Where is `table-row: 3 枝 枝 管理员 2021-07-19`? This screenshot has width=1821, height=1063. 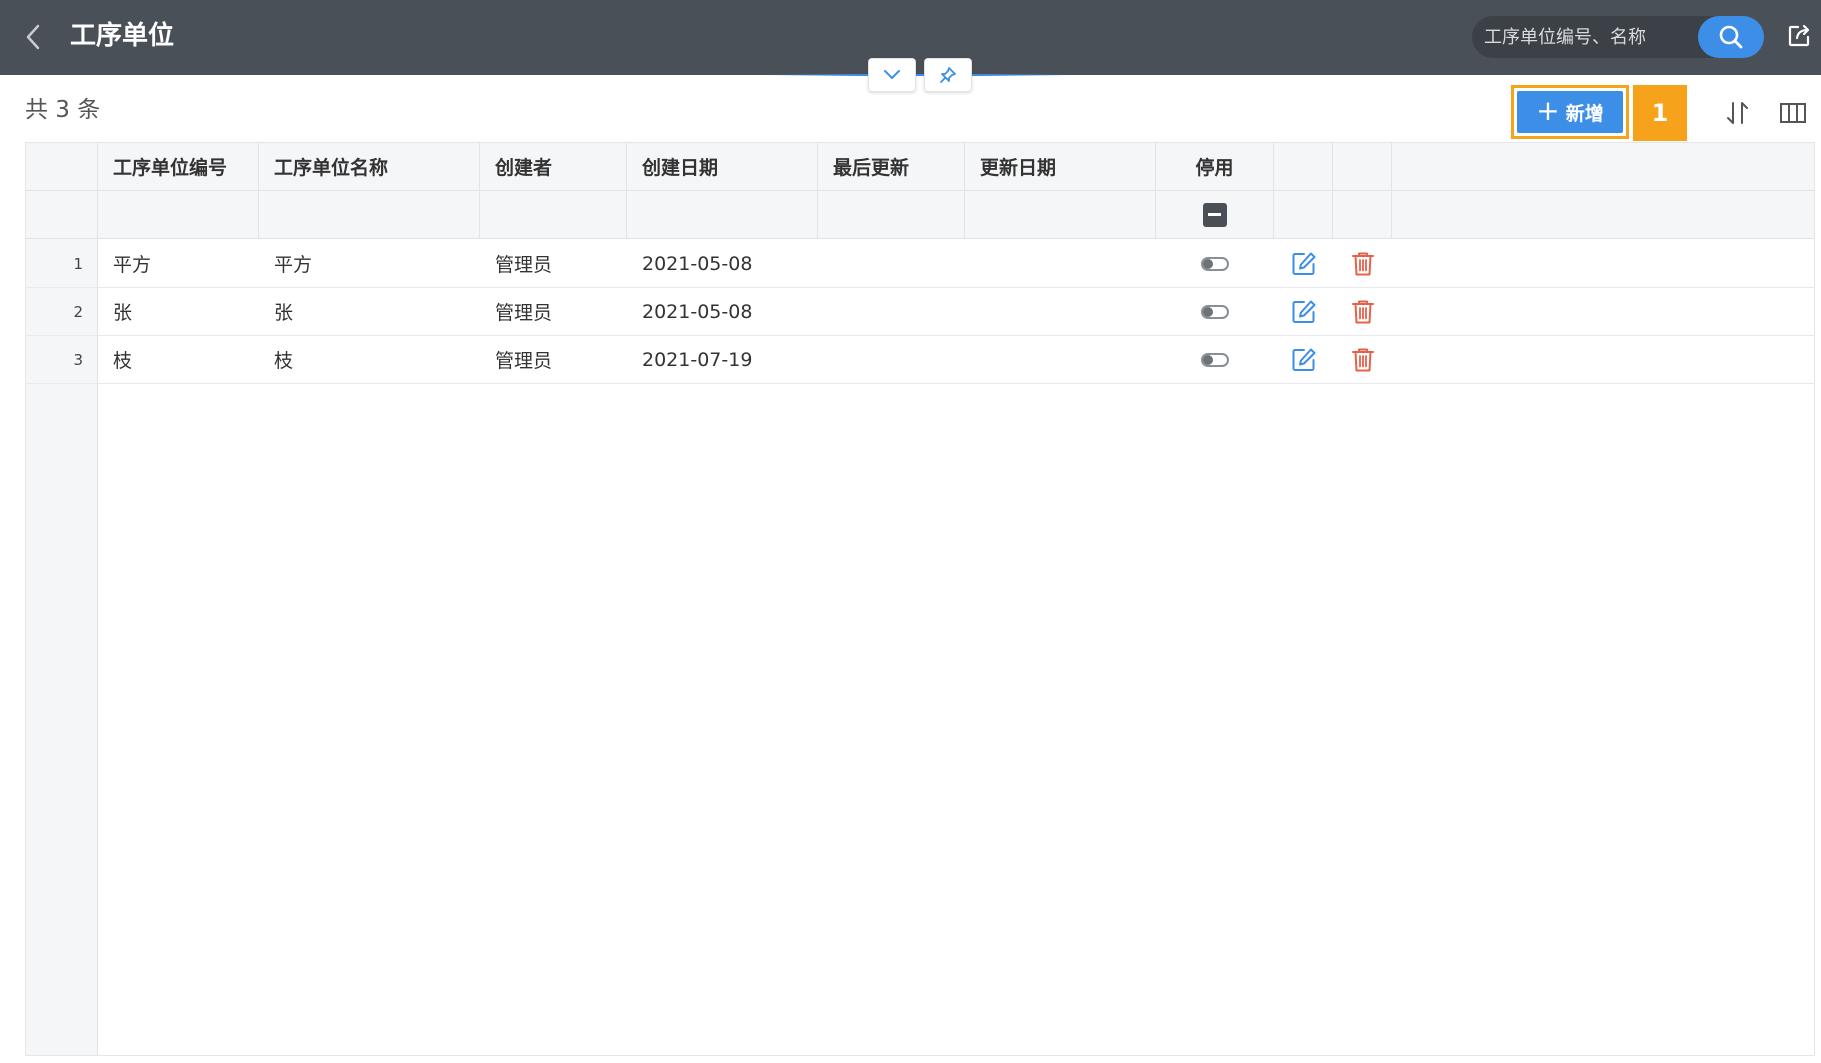 table-row: 3 枝 枝 管理员 2021-07-19 is located at coordinates (920, 360).